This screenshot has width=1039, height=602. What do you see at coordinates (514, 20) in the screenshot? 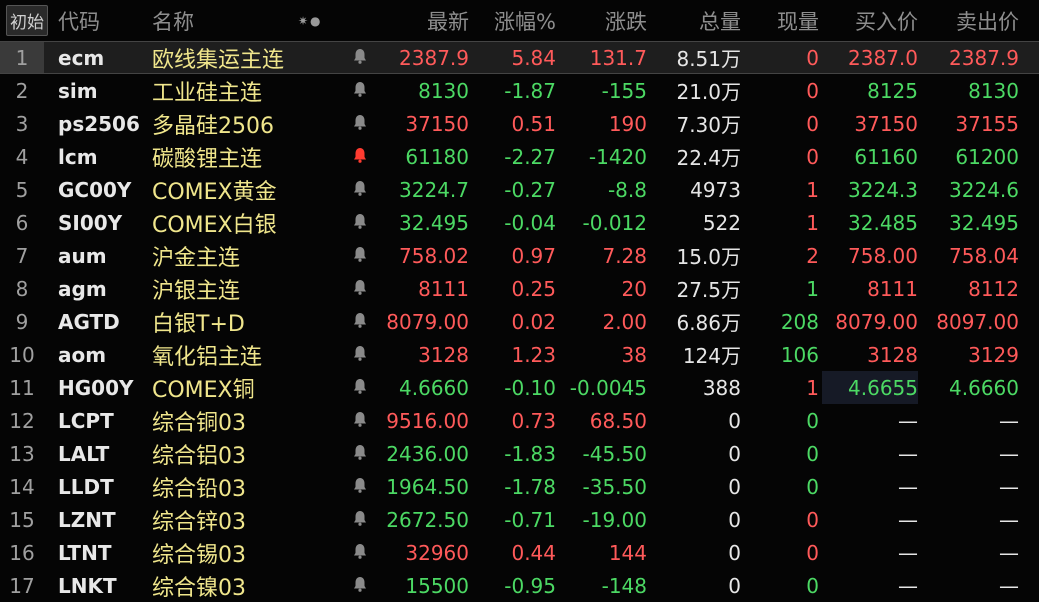
I see `column-header-pct: 涨幅%` at bounding box center [514, 20].